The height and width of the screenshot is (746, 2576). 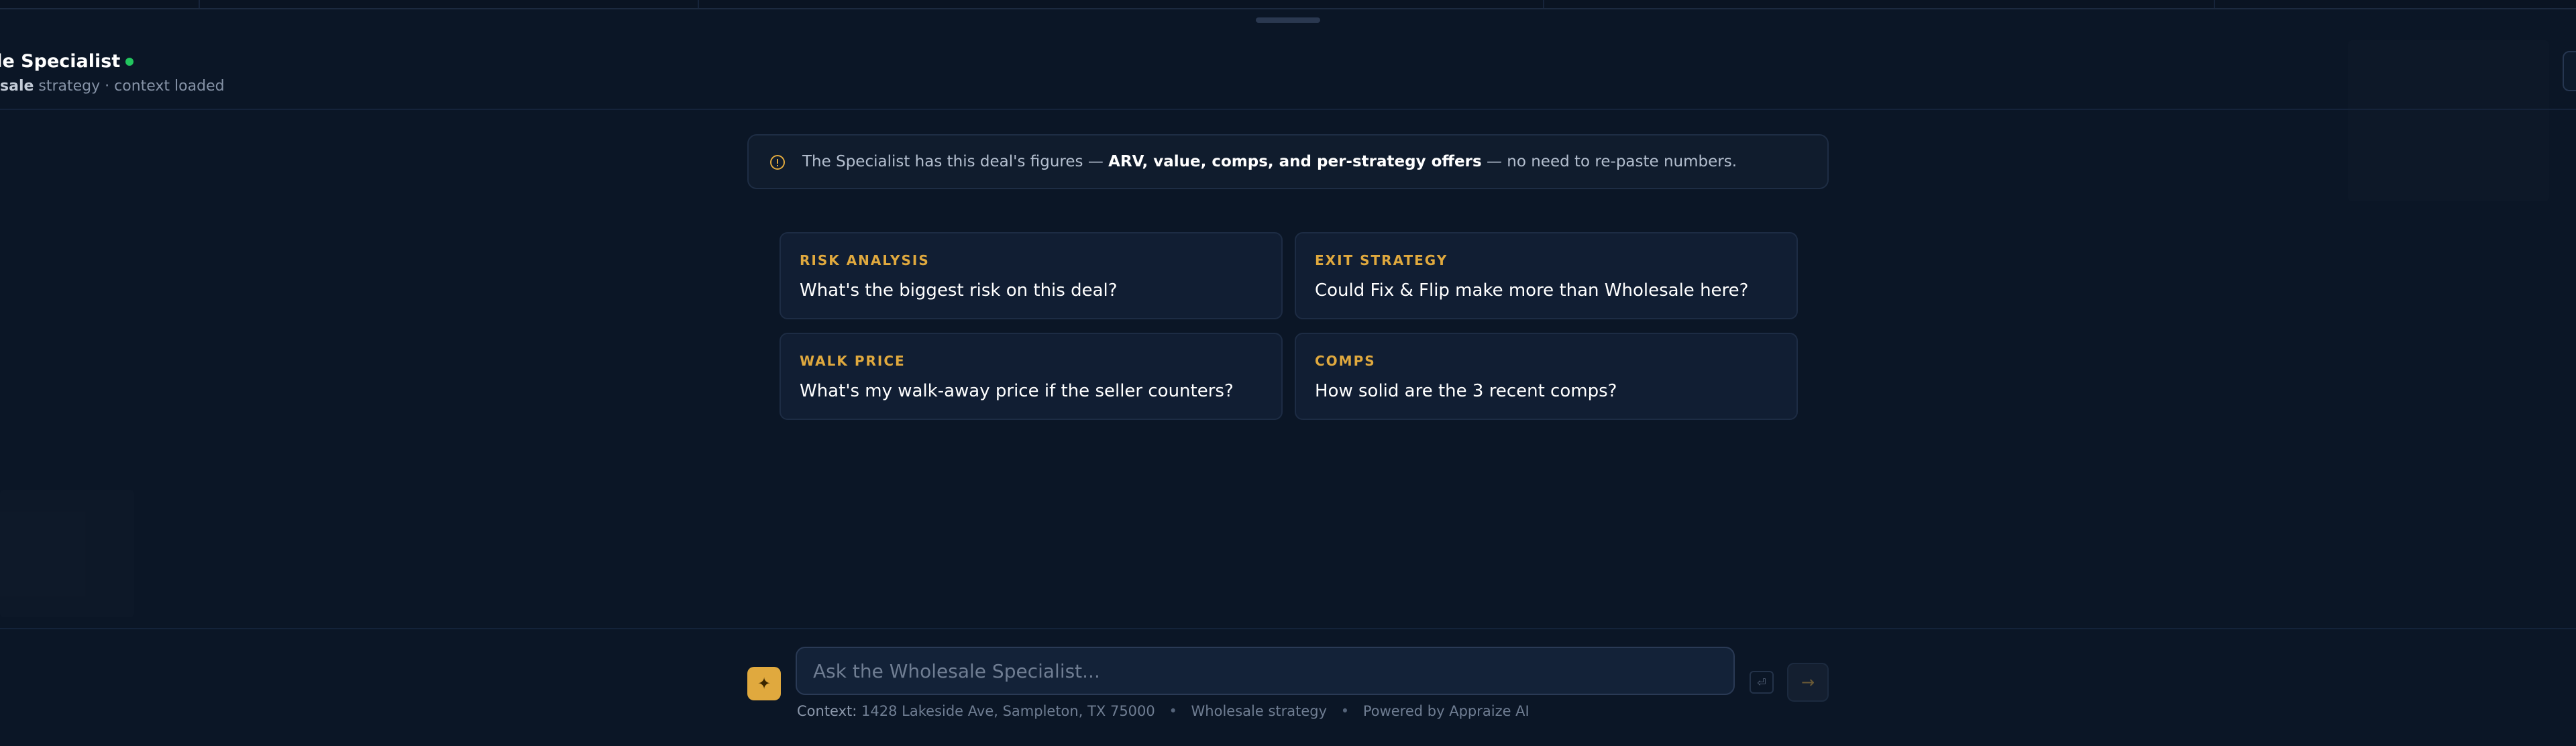 I want to click on context-label: Context:, so click(x=827, y=711).